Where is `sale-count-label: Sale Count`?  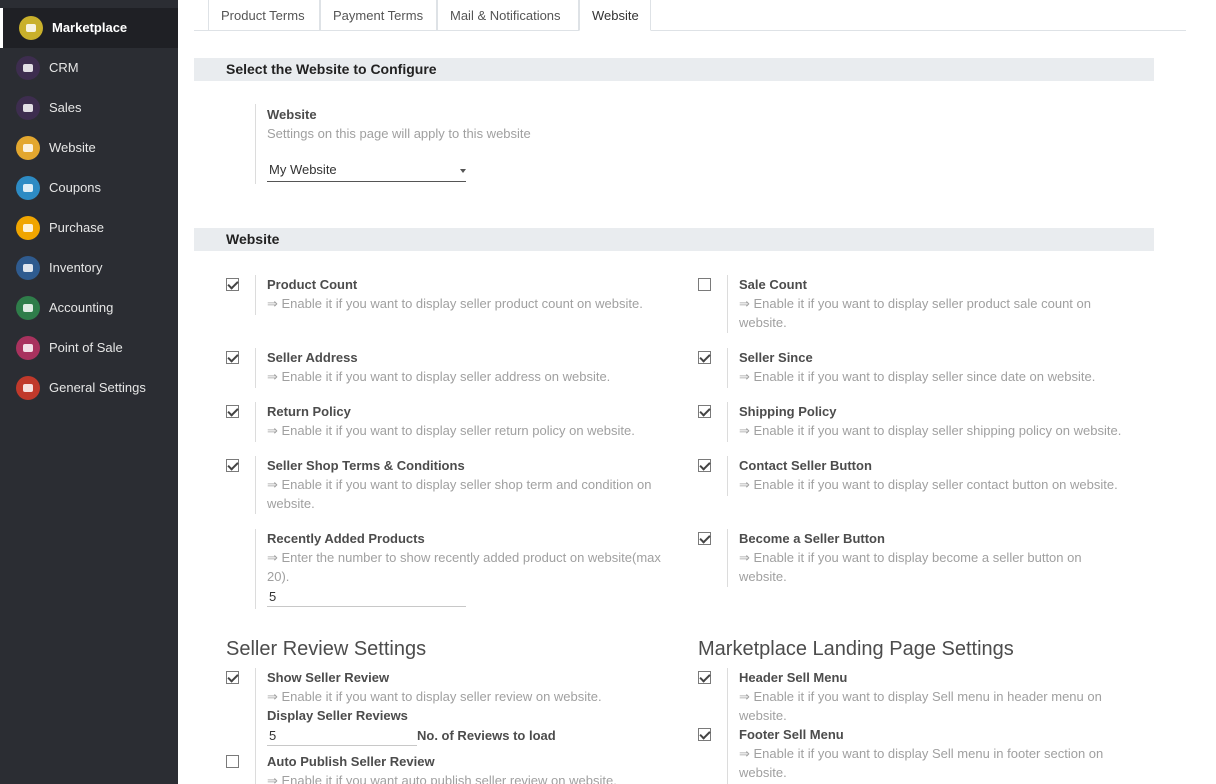 sale-count-label: Sale Count is located at coordinates (773, 284).